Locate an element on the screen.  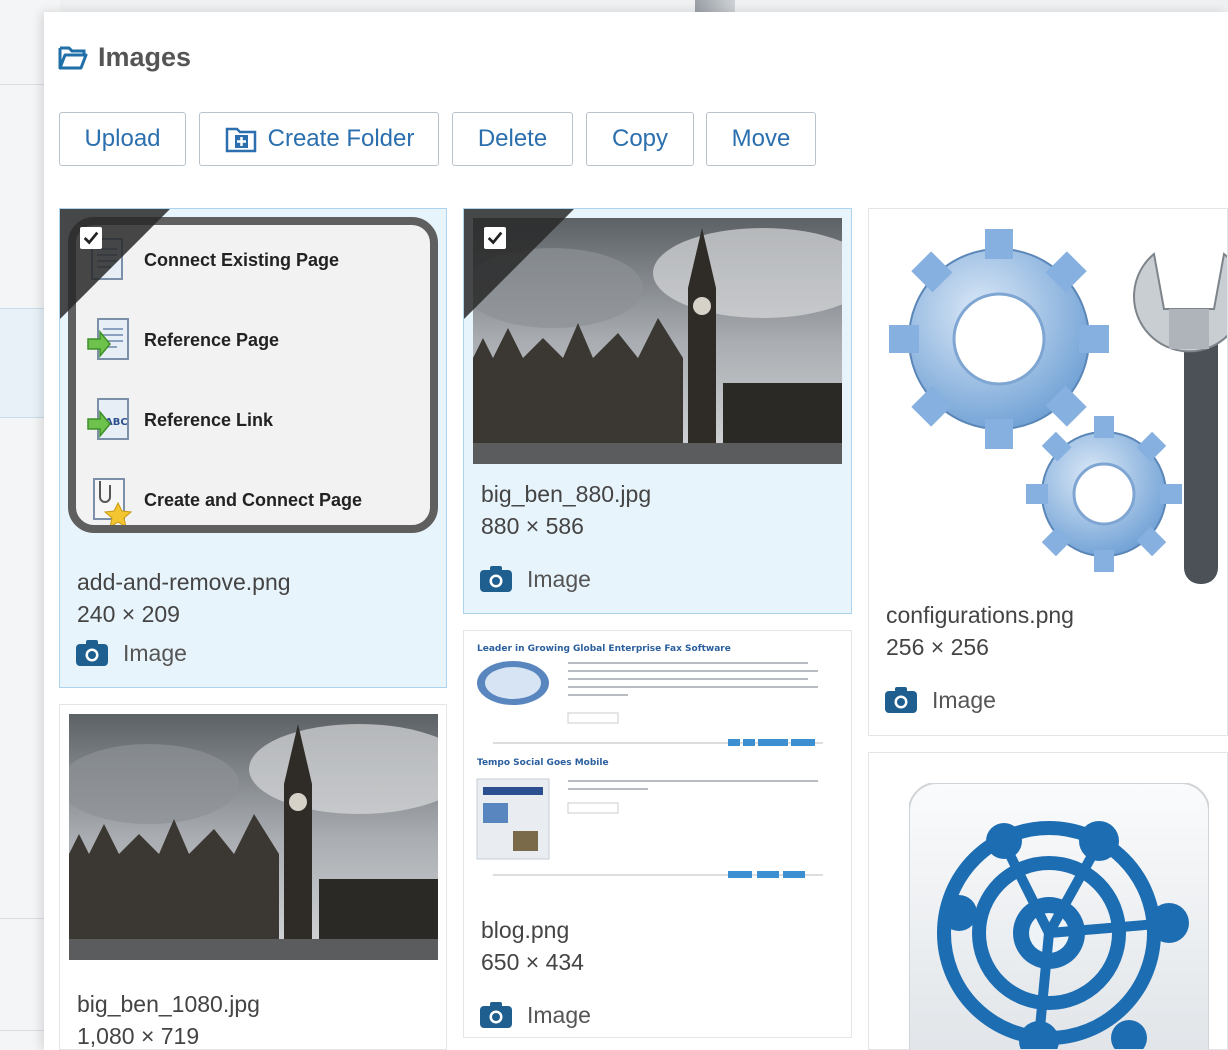
menu-preview-item: ABC Reference Link is located at coordinates (179, 420).